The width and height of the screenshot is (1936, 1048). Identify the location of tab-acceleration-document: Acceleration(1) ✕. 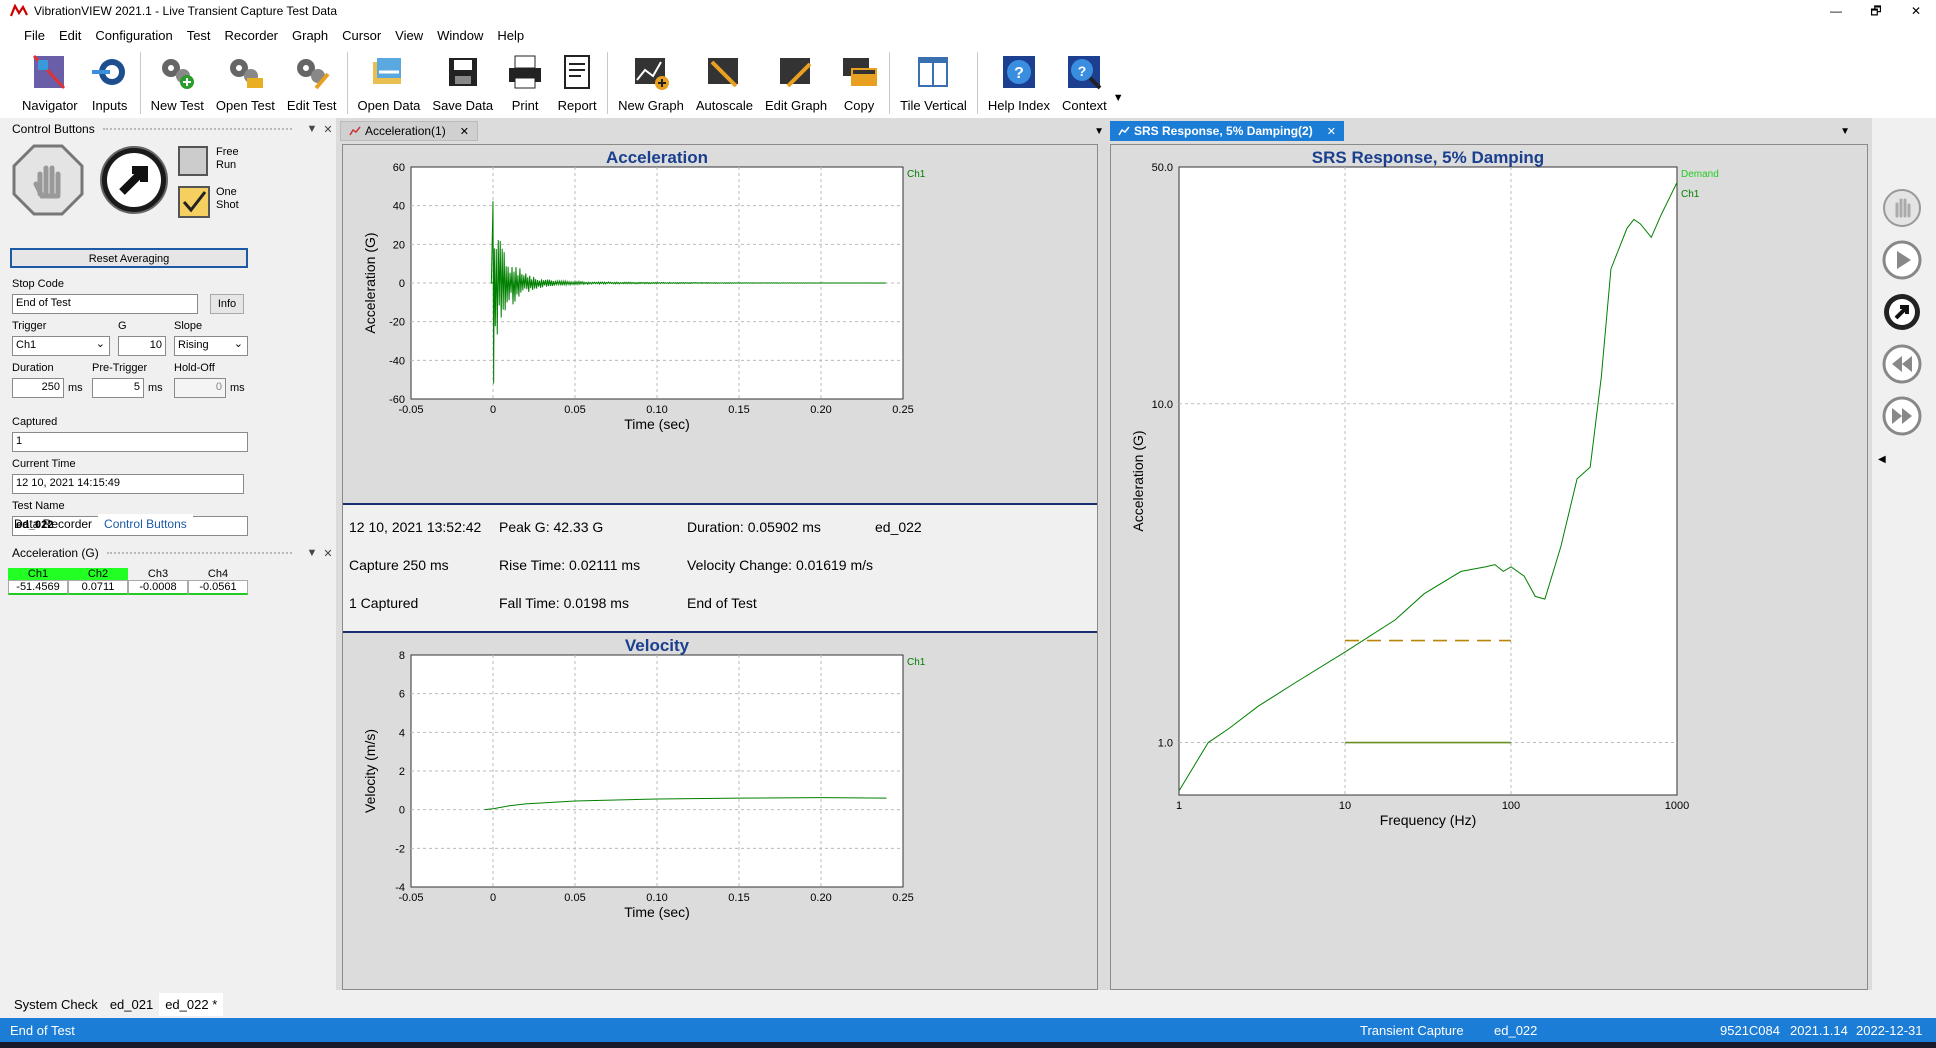
(409, 131).